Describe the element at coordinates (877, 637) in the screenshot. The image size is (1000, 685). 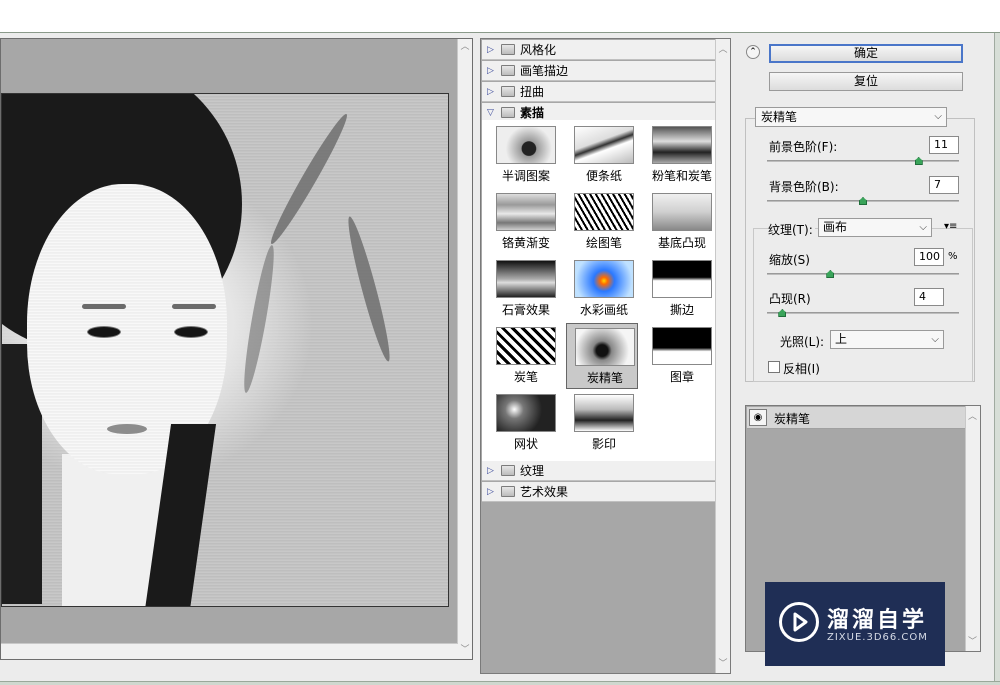
I see `watermark-url: ZIXUE.3D66.COM` at that location.